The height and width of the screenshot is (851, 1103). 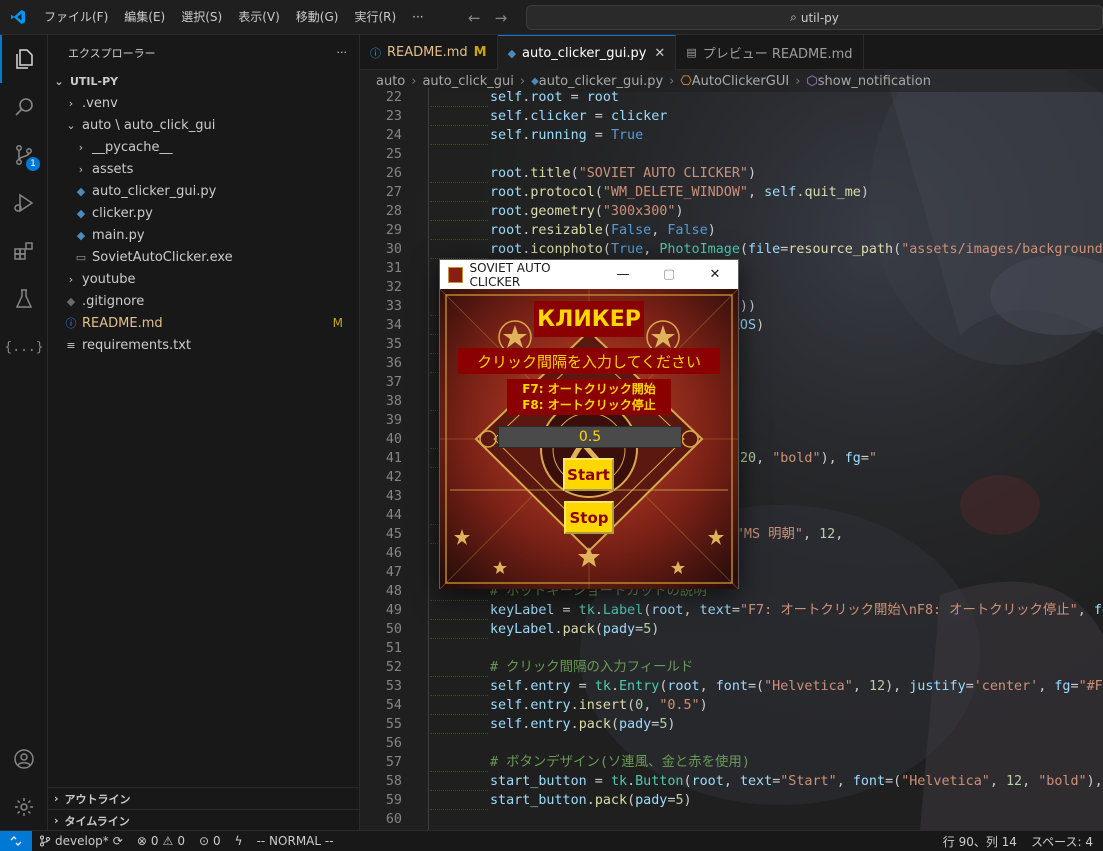 What do you see at coordinates (71, 103) in the screenshot?
I see `chevron-right-icon: ›` at bounding box center [71, 103].